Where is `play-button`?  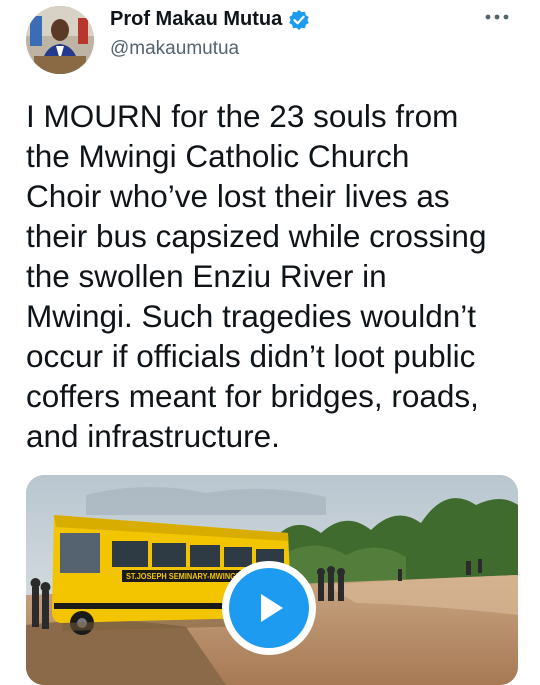
play-button is located at coordinates (269, 608).